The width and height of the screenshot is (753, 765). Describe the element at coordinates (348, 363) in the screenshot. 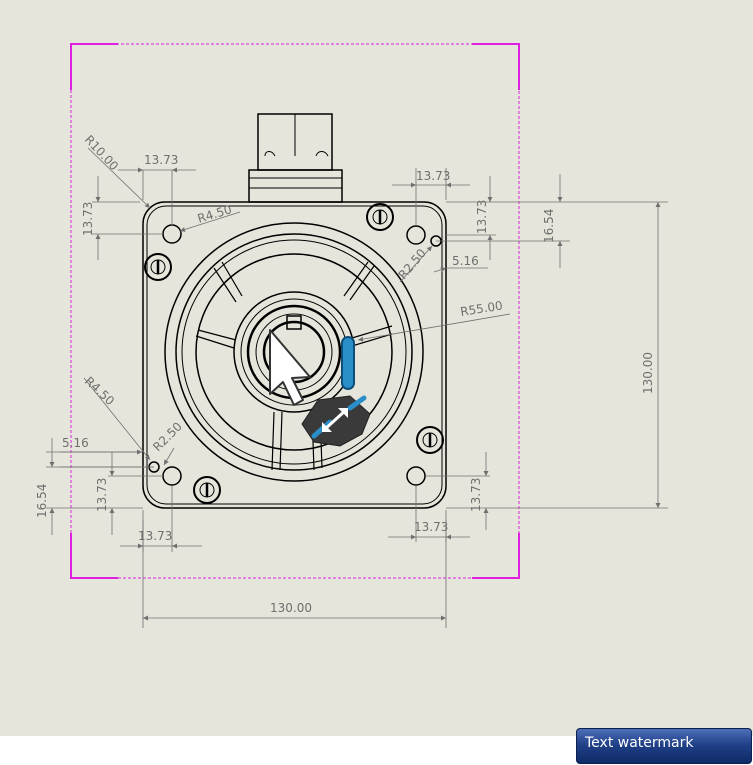

I see `selection-handle` at that location.